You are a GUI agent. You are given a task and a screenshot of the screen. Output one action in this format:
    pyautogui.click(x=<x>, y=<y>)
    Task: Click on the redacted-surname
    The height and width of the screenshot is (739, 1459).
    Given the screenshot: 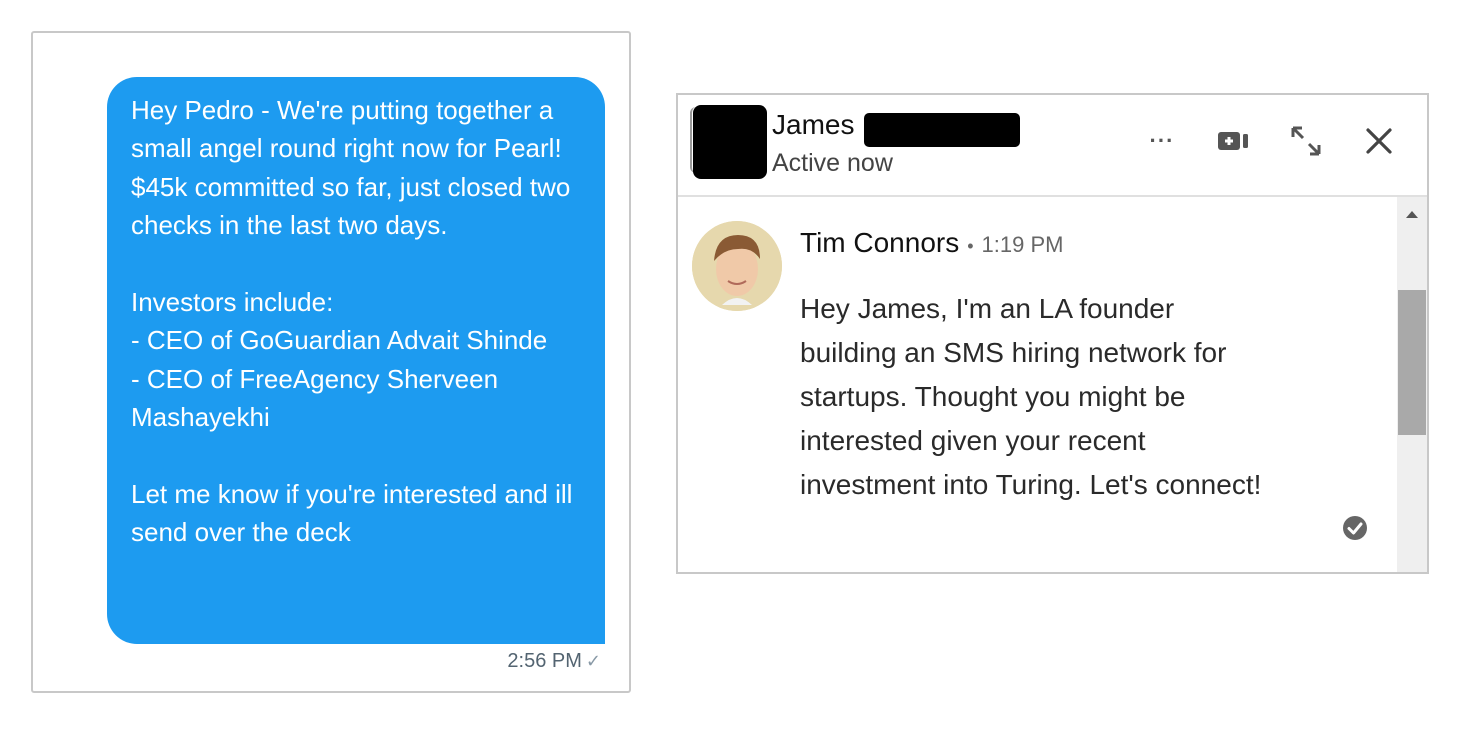 What is the action you would take?
    pyautogui.click(x=942, y=130)
    